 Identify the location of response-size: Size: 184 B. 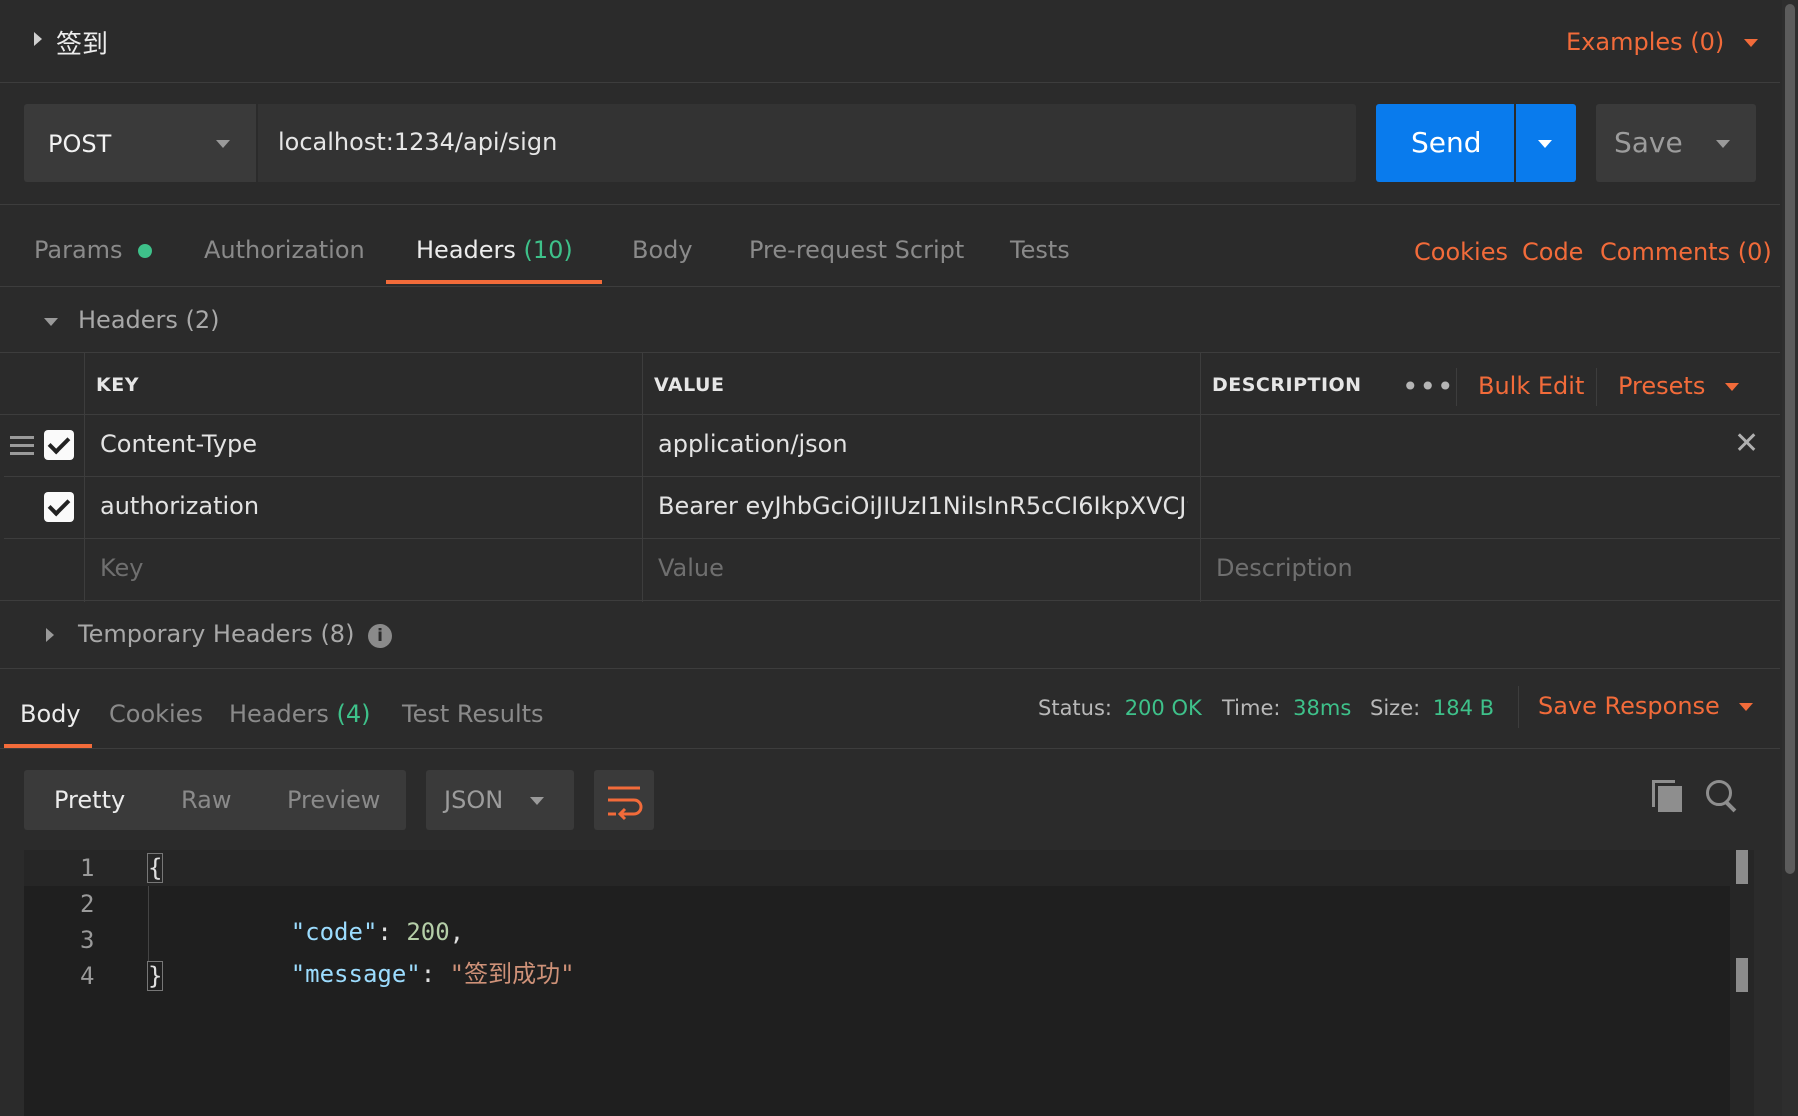
(1432, 708).